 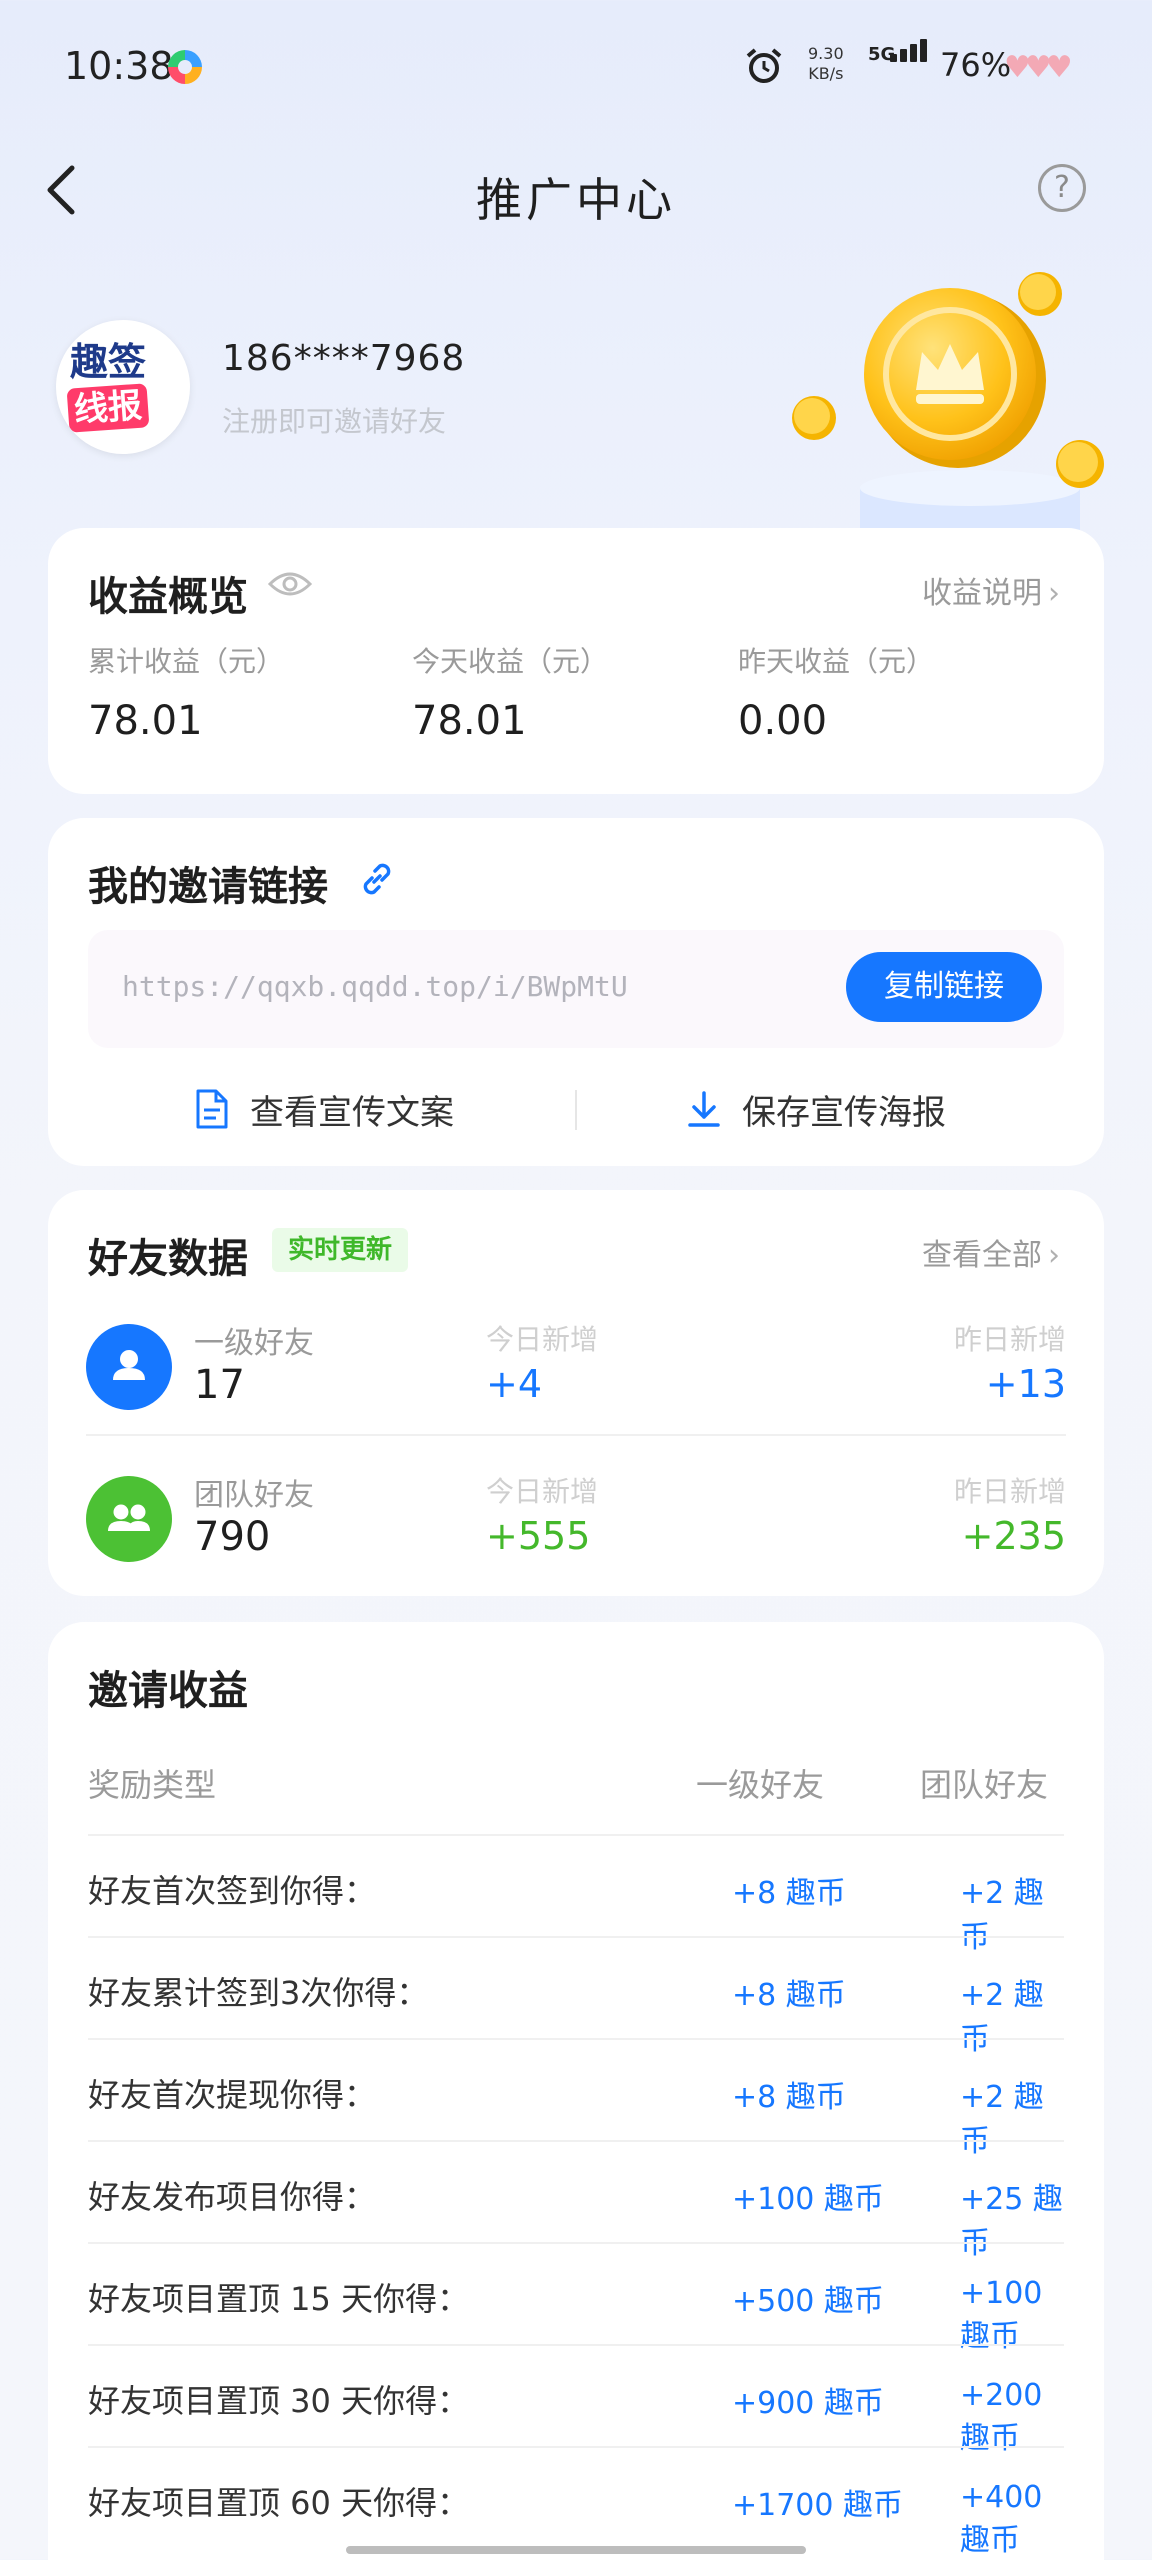 What do you see at coordinates (576, 2550) in the screenshot?
I see `home-indicator` at bounding box center [576, 2550].